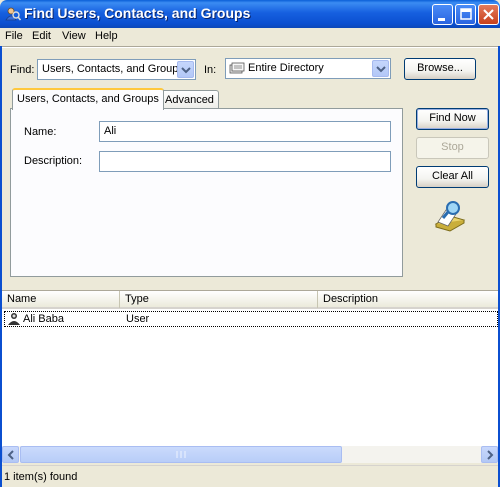  Describe the element at coordinates (210, 70) in the screenshot. I see `in-label: In:` at that location.